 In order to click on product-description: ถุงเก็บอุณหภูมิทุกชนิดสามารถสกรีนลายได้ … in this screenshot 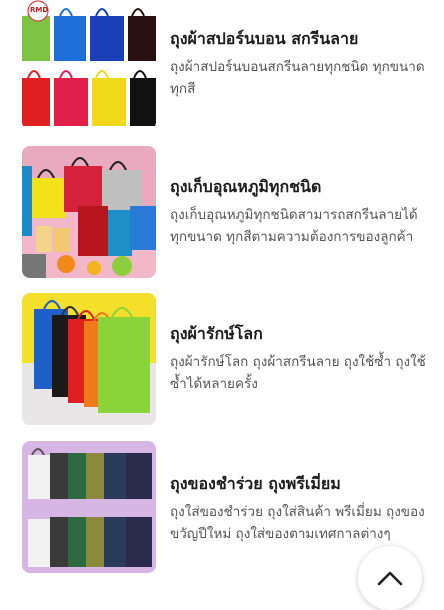, I will do `click(294, 226)`.